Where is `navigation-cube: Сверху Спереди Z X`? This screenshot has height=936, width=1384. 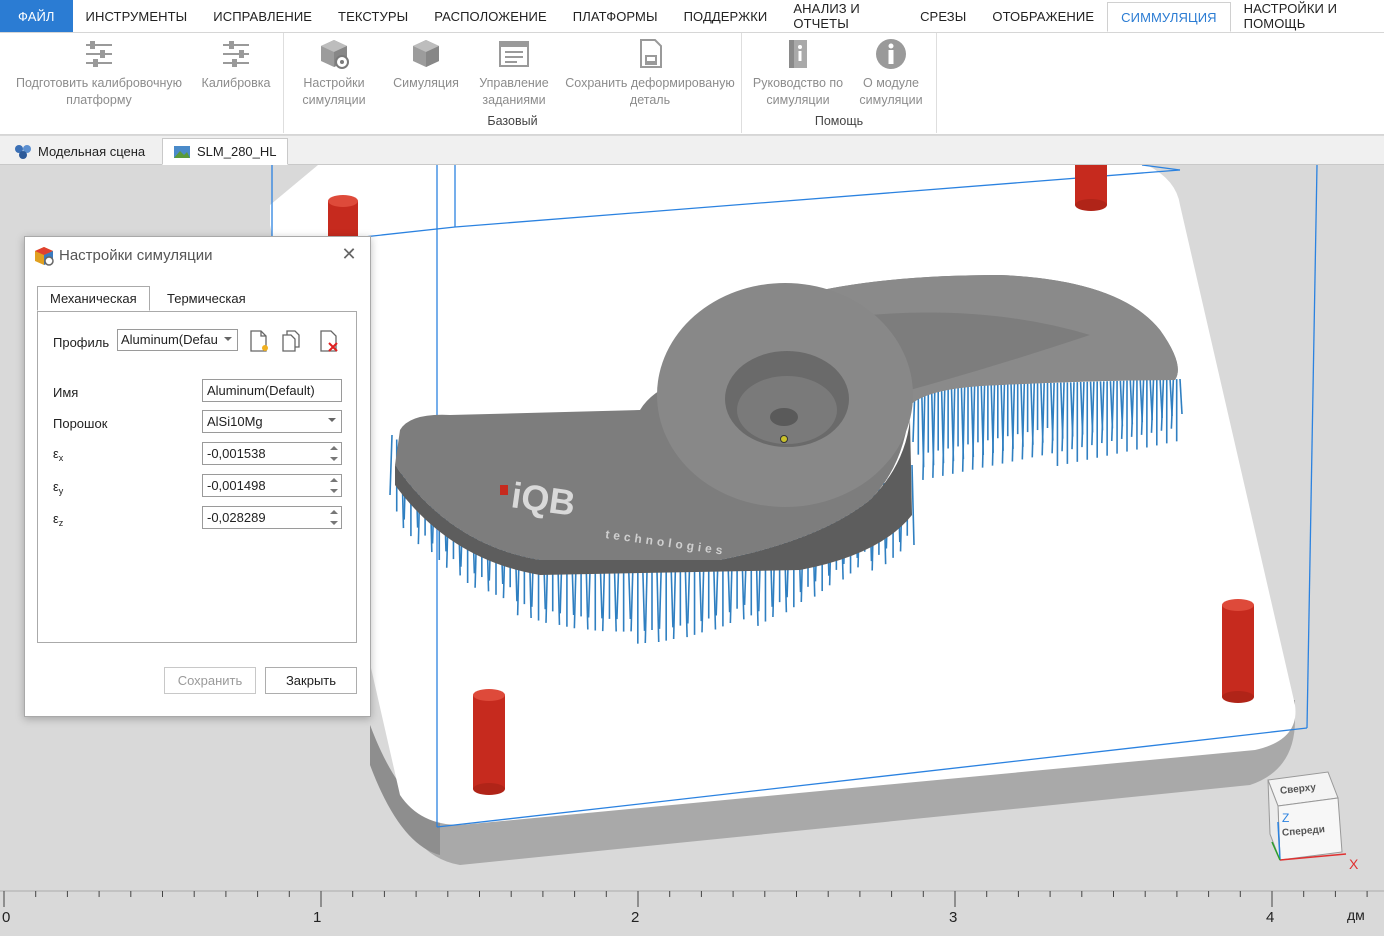 navigation-cube: Сверху Спереди Z X is located at coordinates (1316, 823).